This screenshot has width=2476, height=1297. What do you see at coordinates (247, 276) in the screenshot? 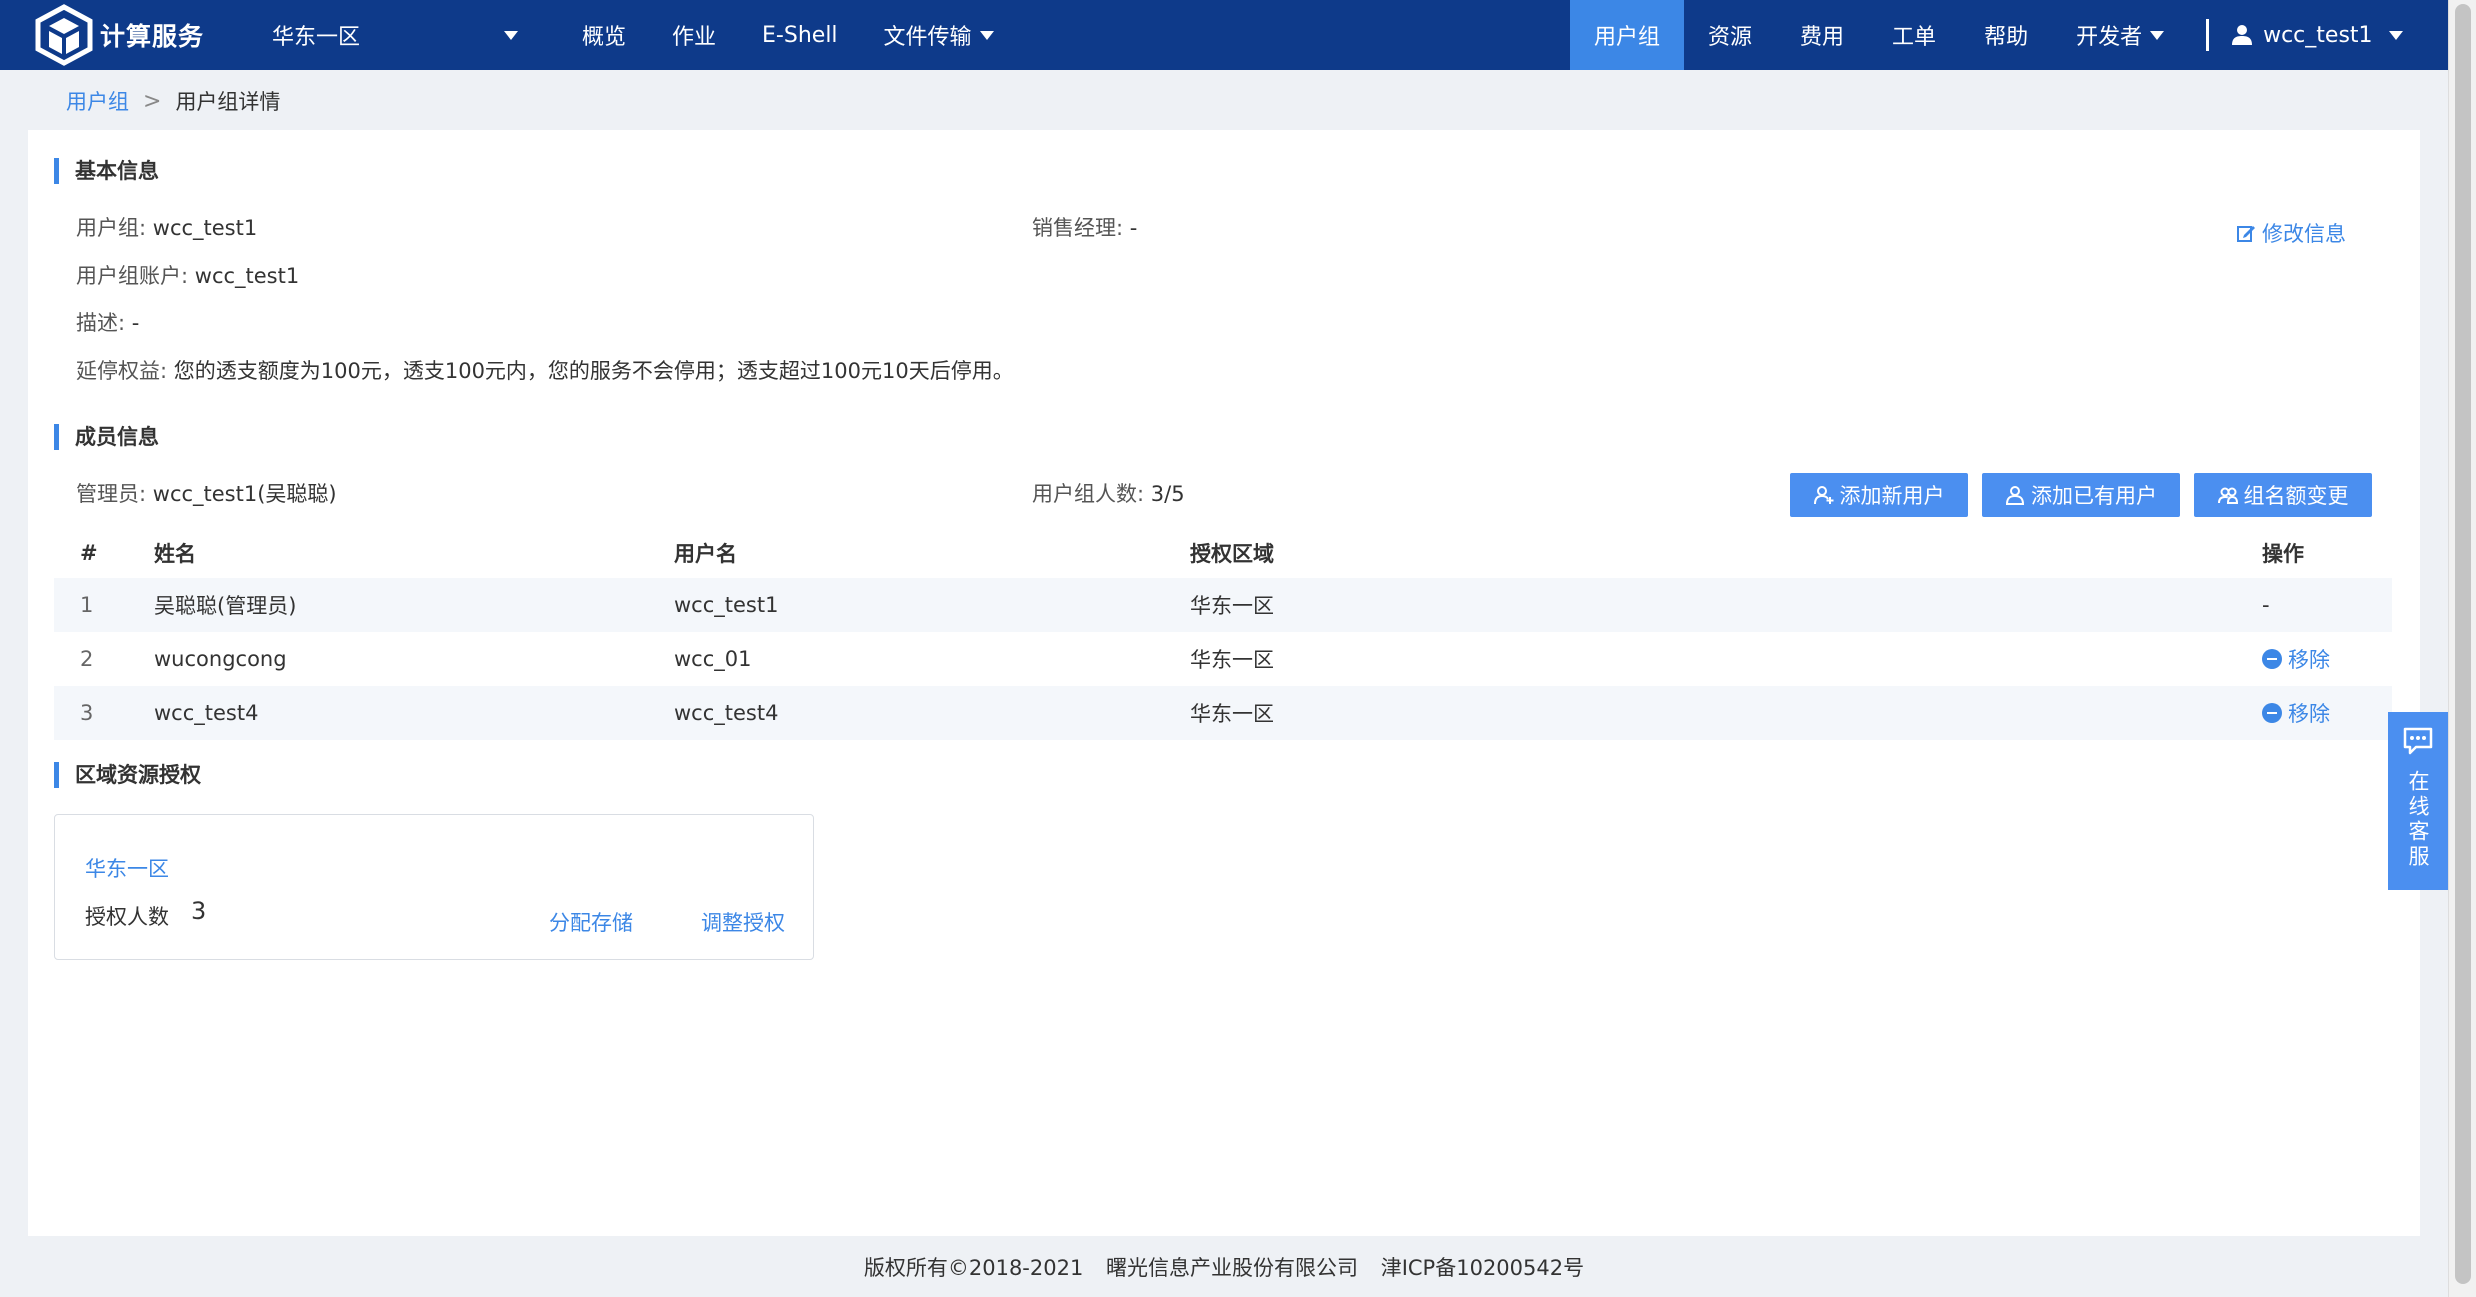
I see `group-account-value: wcc_test1` at bounding box center [247, 276].